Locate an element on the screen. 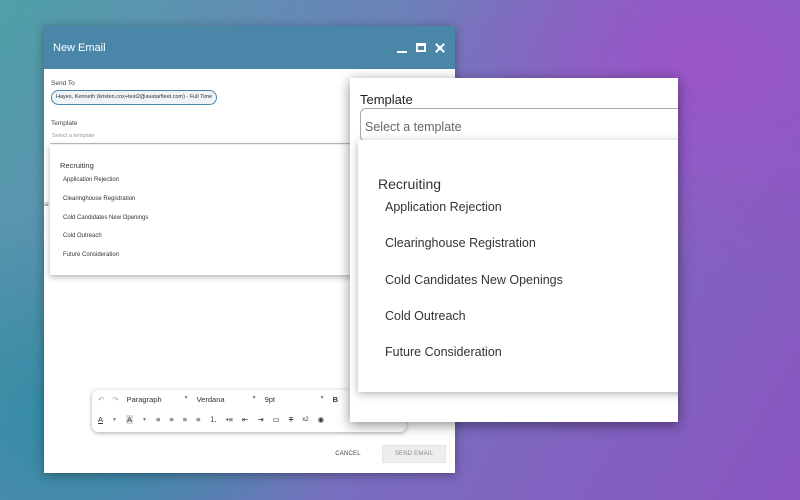  align-justify-icon: ≡ is located at coordinates (198, 419).